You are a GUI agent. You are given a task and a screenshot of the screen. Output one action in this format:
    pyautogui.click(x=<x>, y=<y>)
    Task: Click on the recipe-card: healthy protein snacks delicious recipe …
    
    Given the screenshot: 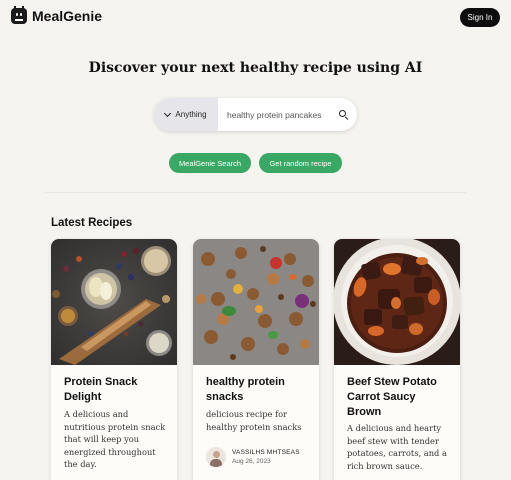 What is the action you would take?
    pyautogui.click(x=256, y=359)
    